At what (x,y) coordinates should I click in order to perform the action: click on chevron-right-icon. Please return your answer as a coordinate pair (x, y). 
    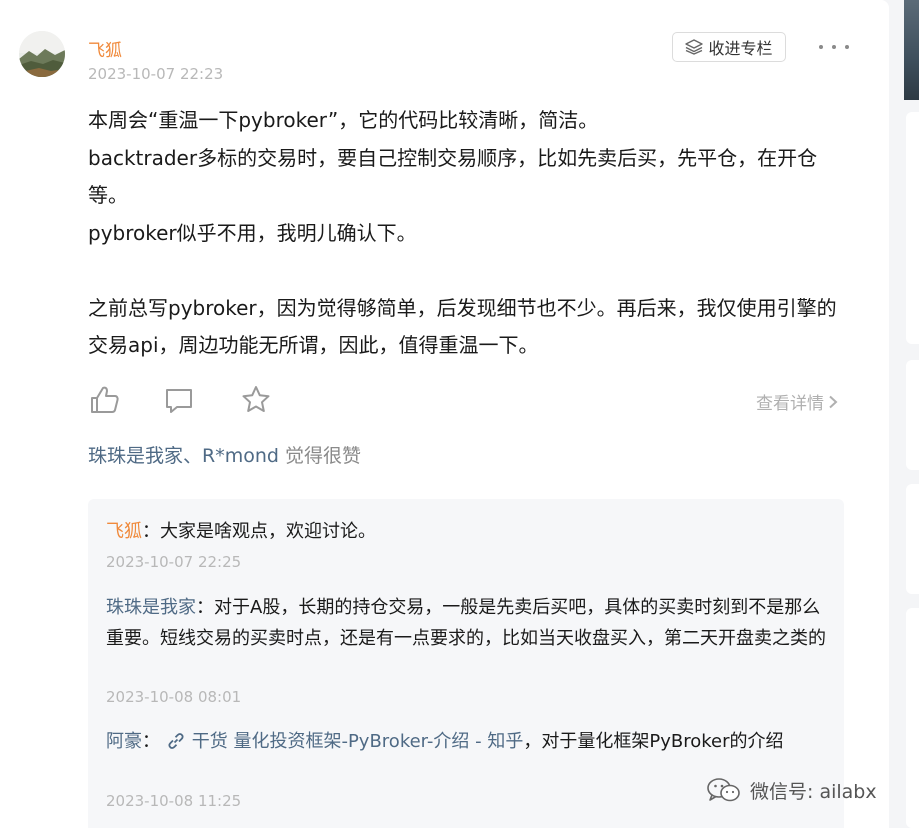
    Looking at the image, I should click on (833, 401).